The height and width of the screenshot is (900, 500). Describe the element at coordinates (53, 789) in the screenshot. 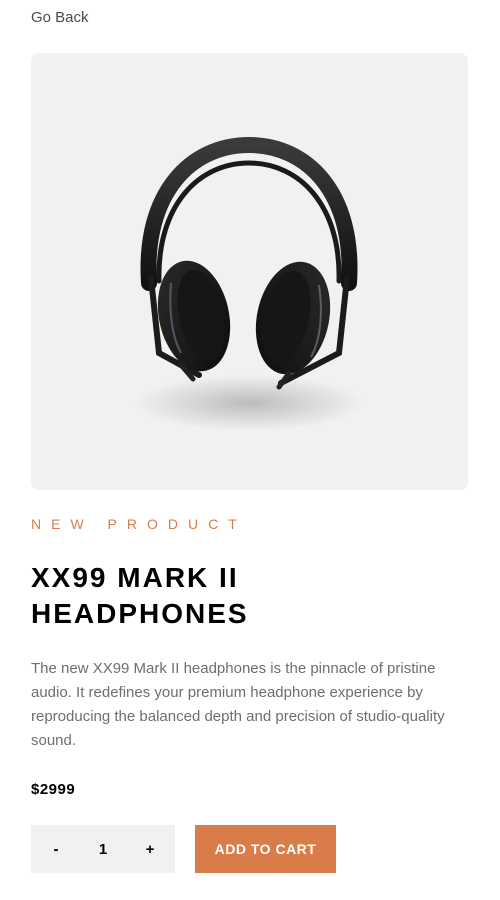

I see `product-price: $2999` at that location.